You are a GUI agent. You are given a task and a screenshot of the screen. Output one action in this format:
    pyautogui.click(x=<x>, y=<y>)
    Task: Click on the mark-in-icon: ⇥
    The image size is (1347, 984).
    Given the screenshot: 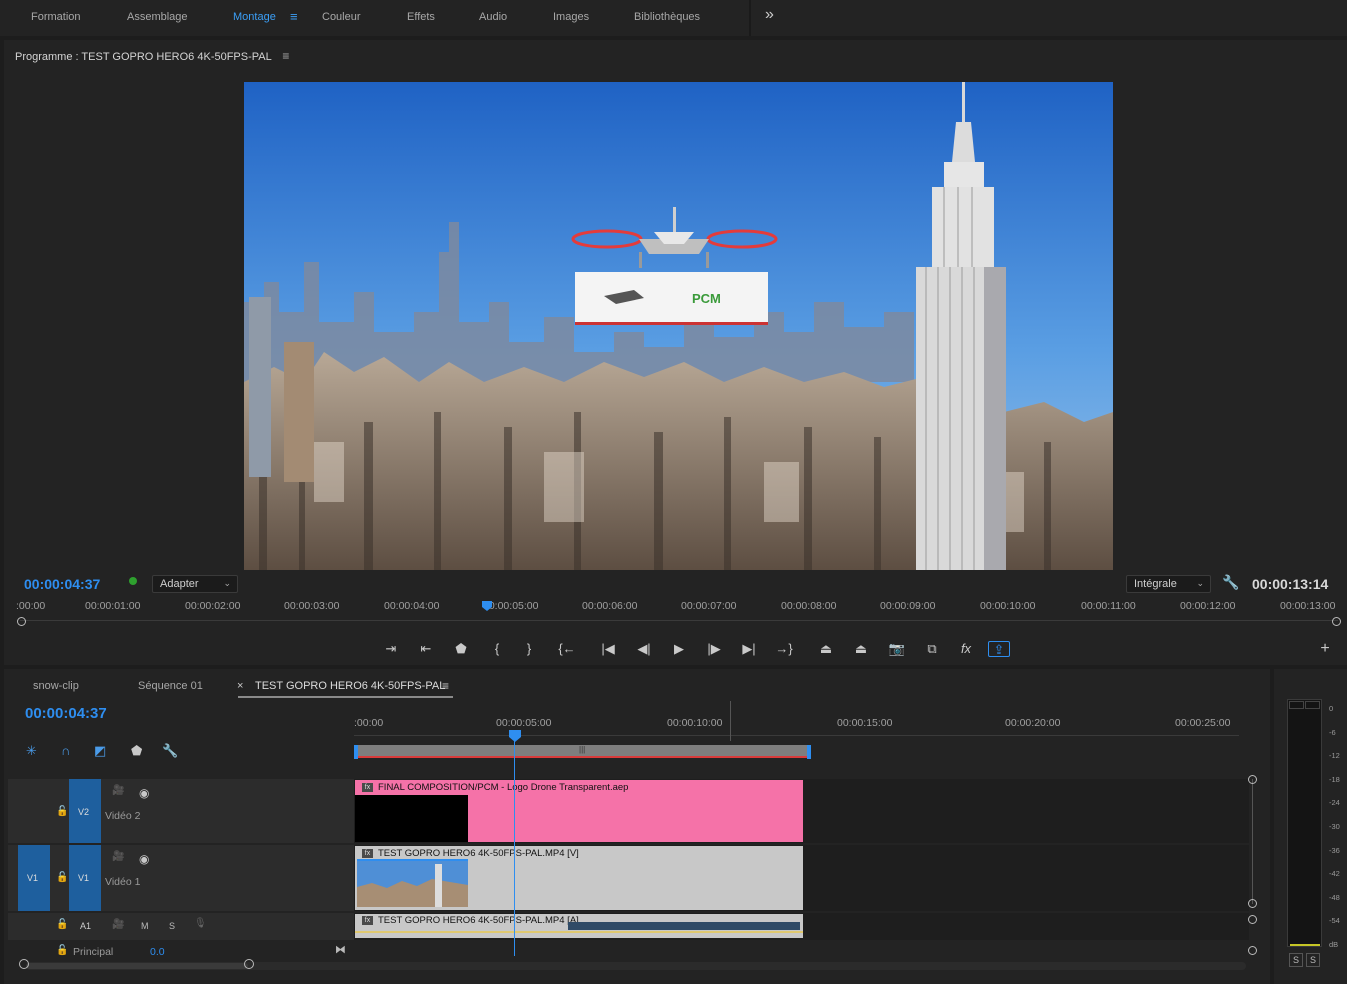 What is the action you would take?
    pyautogui.click(x=391, y=649)
    